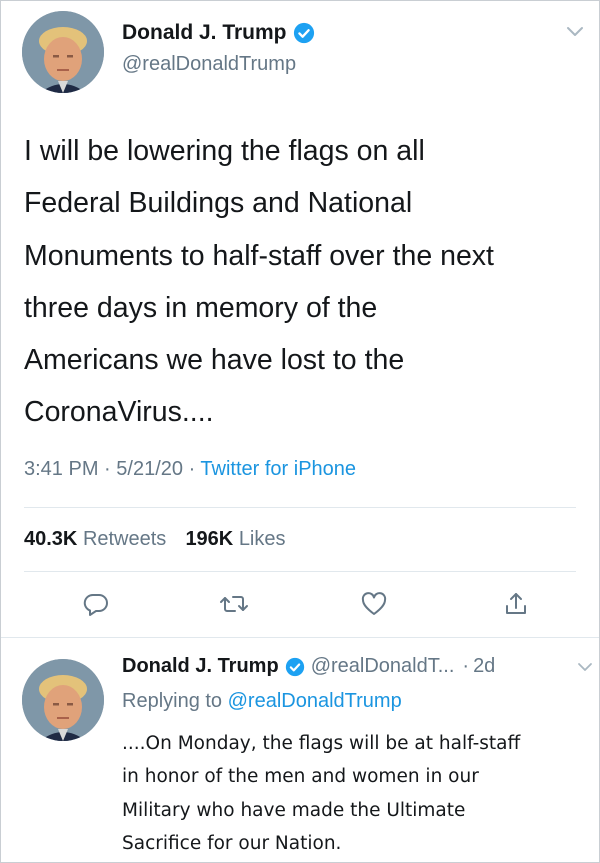 This screenshot has height=863, width=600. I want to click on tweet-text-line: three days in memory of the, so click(201, 307).